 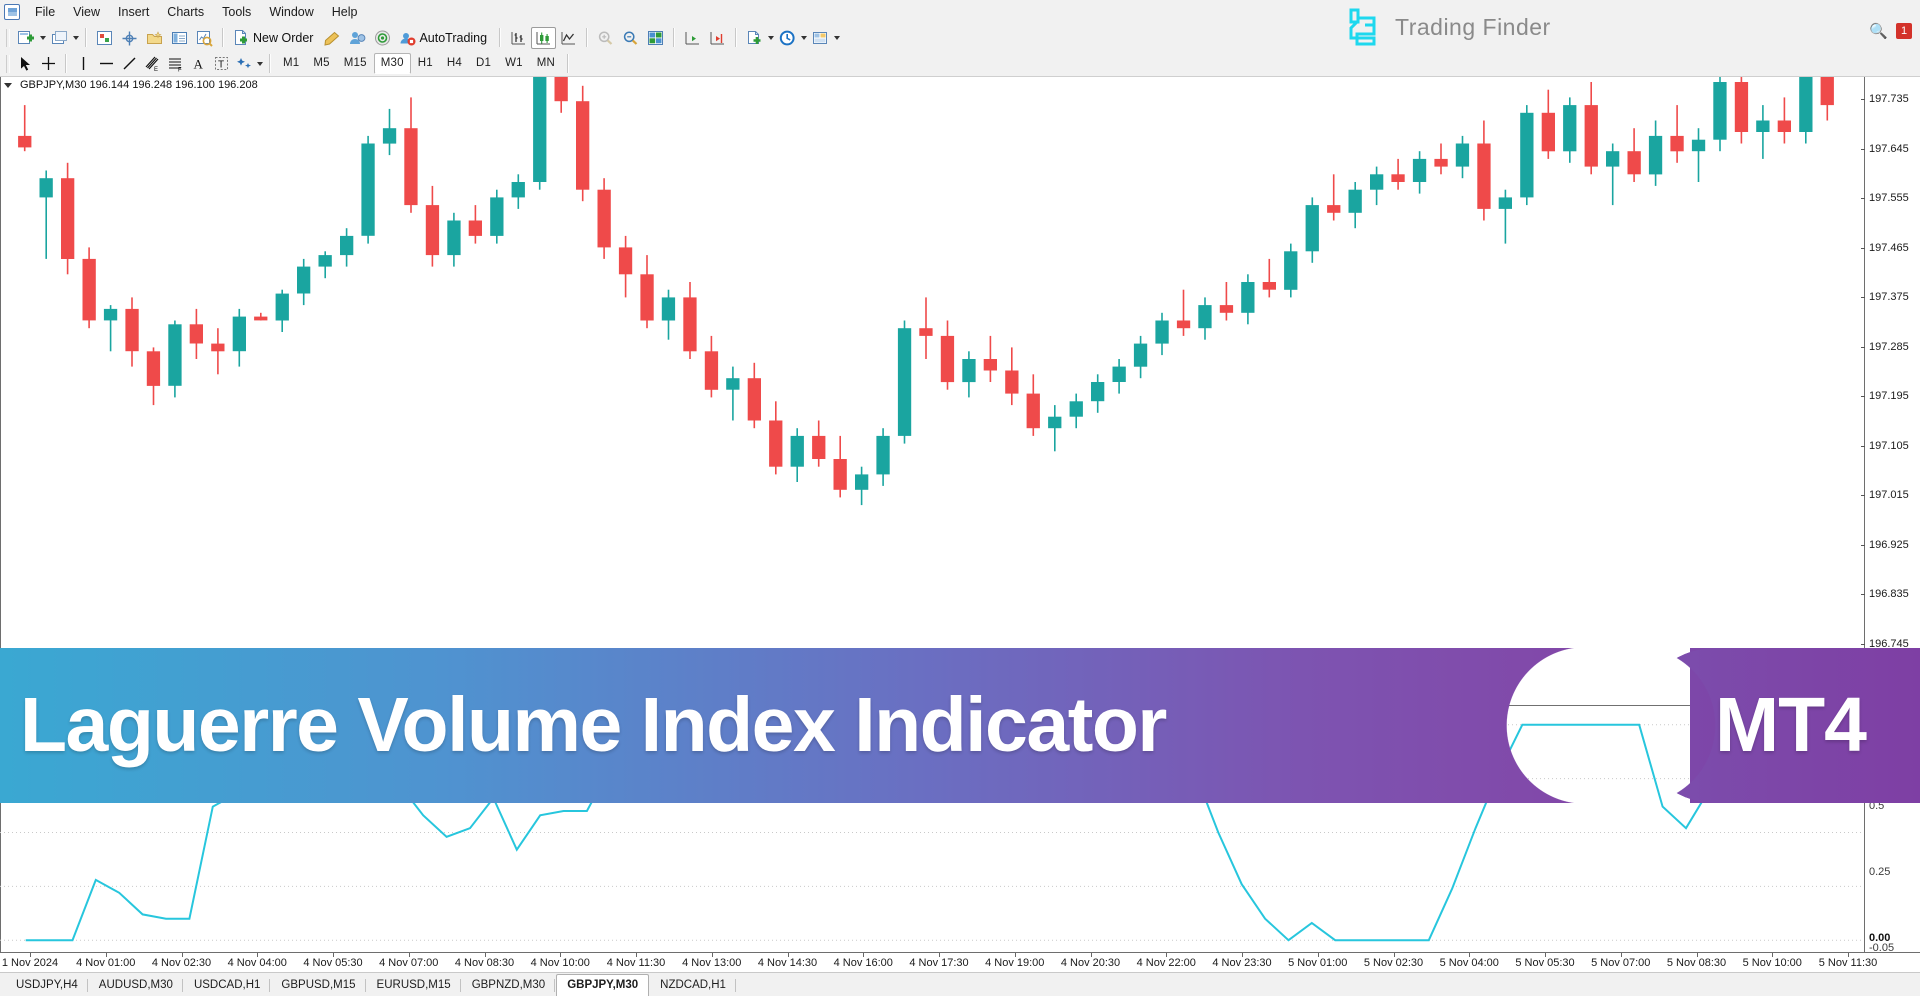 What do you see at coordinates (1015, 963) in the screenshot?
I see `time-tick-label: 4 Nov 19:00` at bounding box center [1015, 963].